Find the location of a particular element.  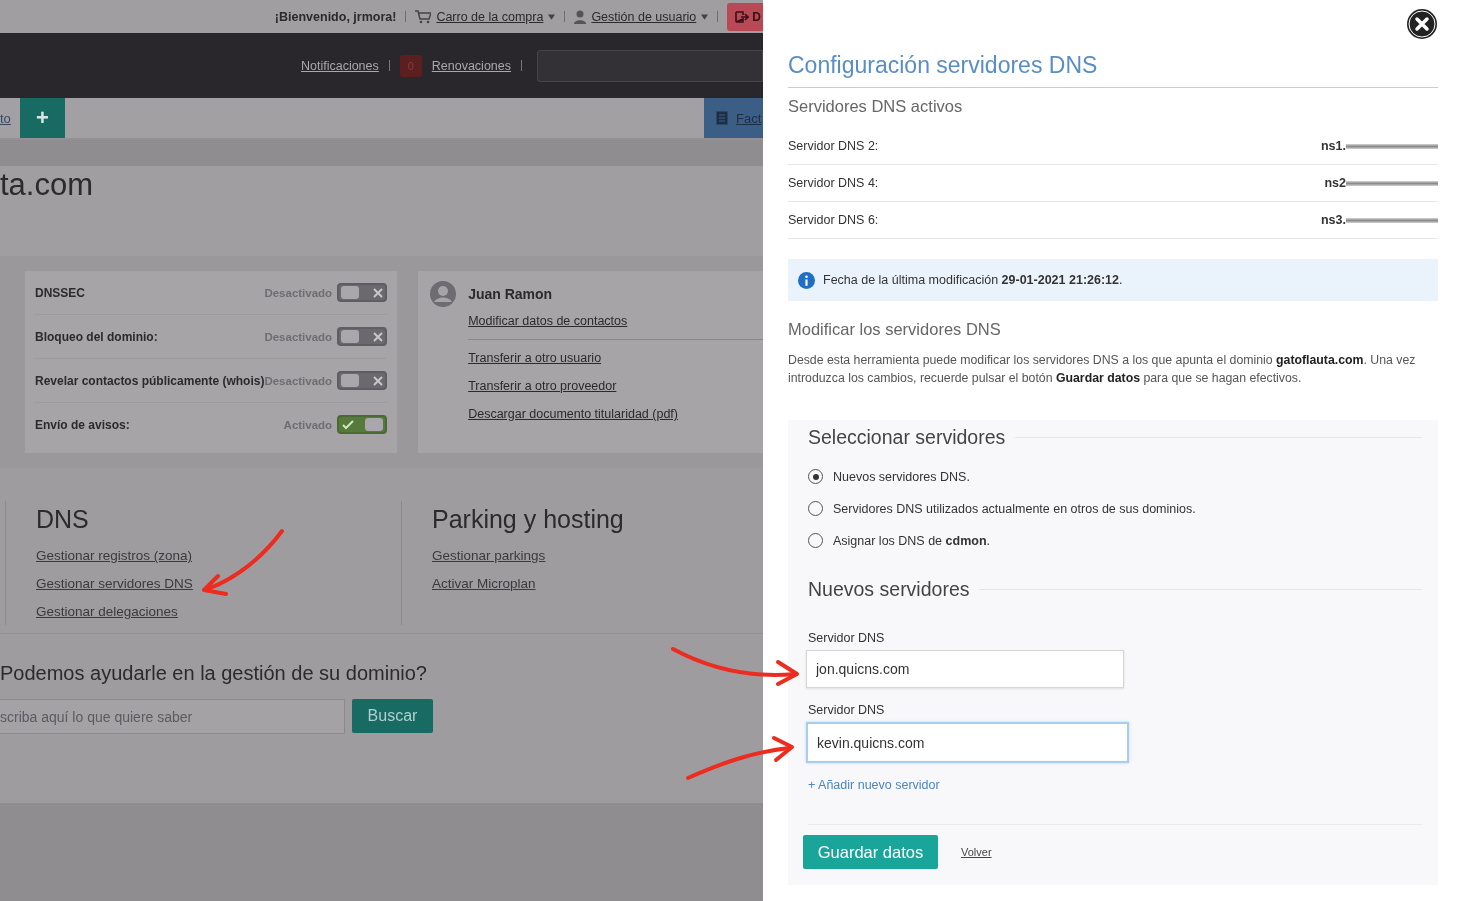

option-label: Asignar los DNS de cdmon. is located at coordinates (912, 540).